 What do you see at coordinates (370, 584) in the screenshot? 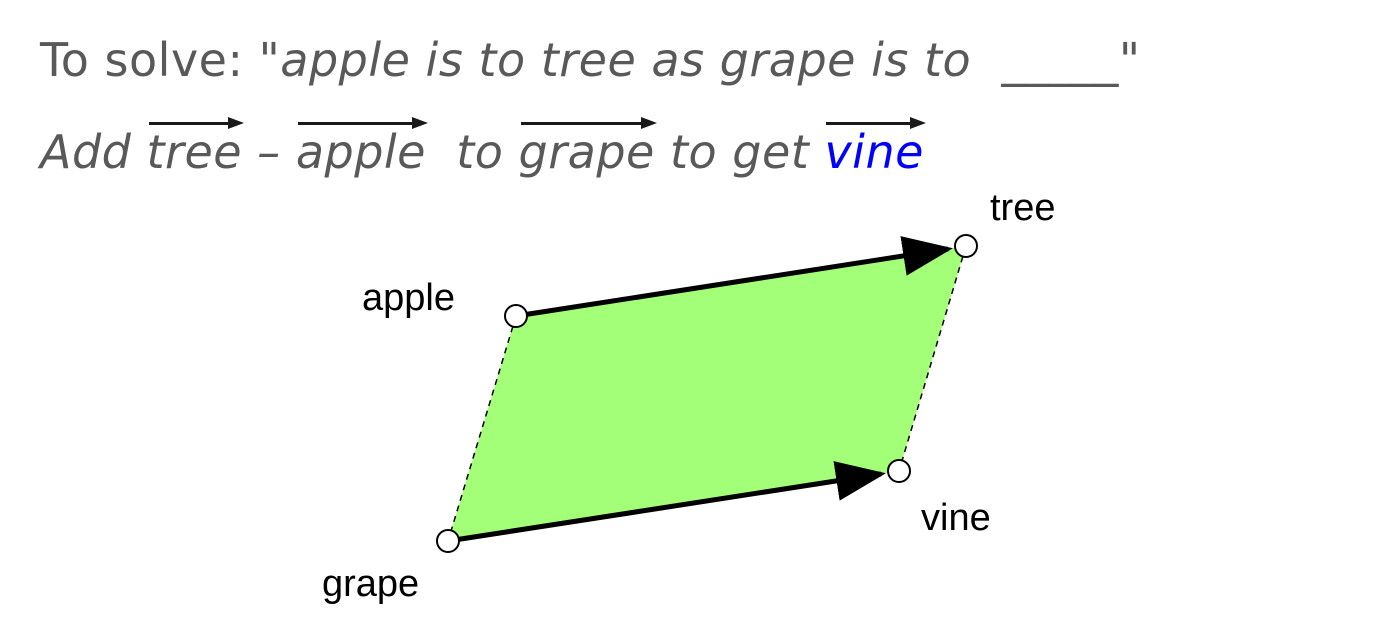
I see `label-grape: grape` at bounding box center [370, 584].